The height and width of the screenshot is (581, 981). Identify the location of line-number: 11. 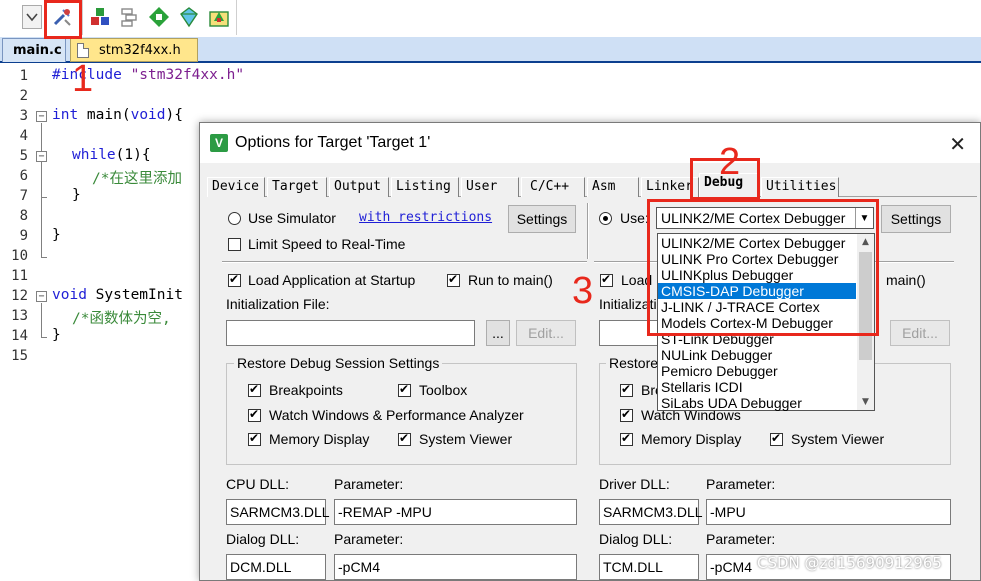
(19, 276).